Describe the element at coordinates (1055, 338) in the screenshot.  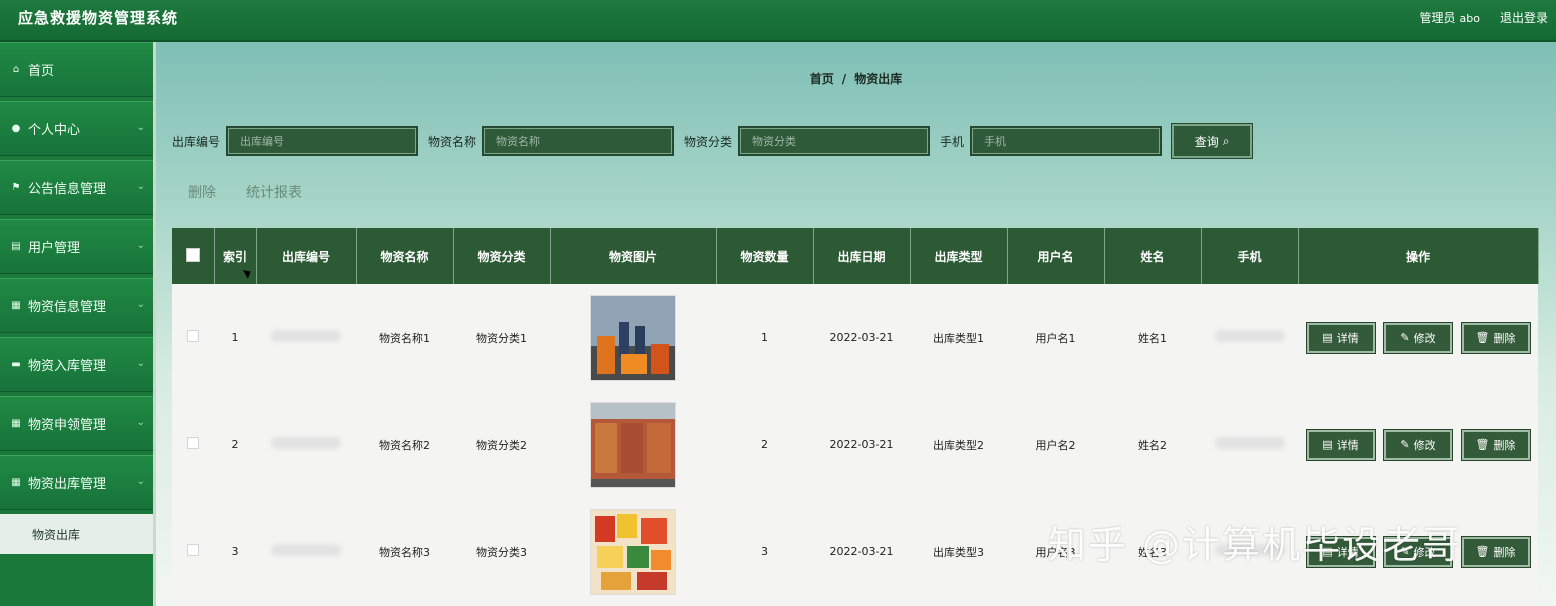
I see `cell-username: 用户名1` at that location.